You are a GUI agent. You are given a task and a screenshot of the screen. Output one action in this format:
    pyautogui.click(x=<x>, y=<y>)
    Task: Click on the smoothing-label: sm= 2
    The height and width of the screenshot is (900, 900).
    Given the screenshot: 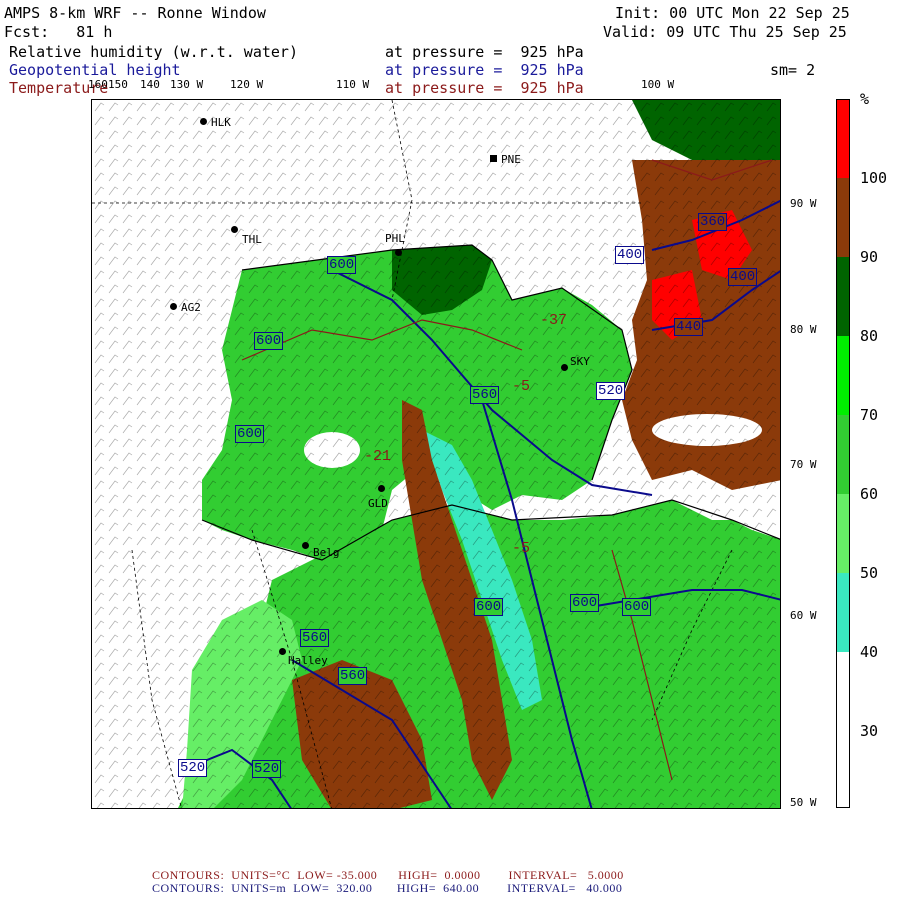 What is the action you would take?
    pyautogui.click(x=793, y=70)
    